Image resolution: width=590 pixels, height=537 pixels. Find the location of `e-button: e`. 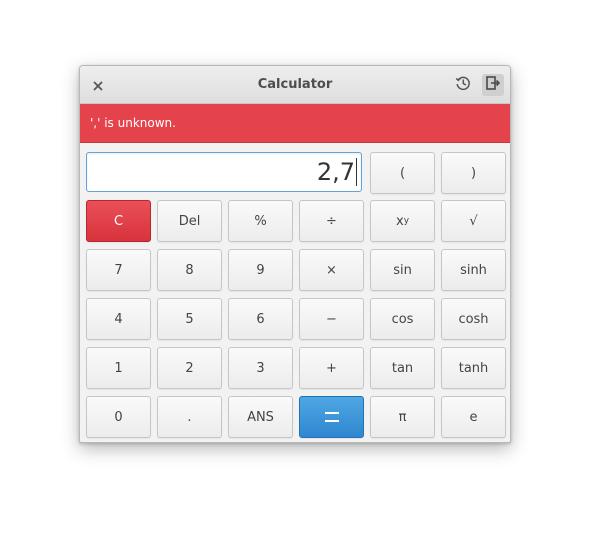

e-button: e is located at coordinates (473, 417).